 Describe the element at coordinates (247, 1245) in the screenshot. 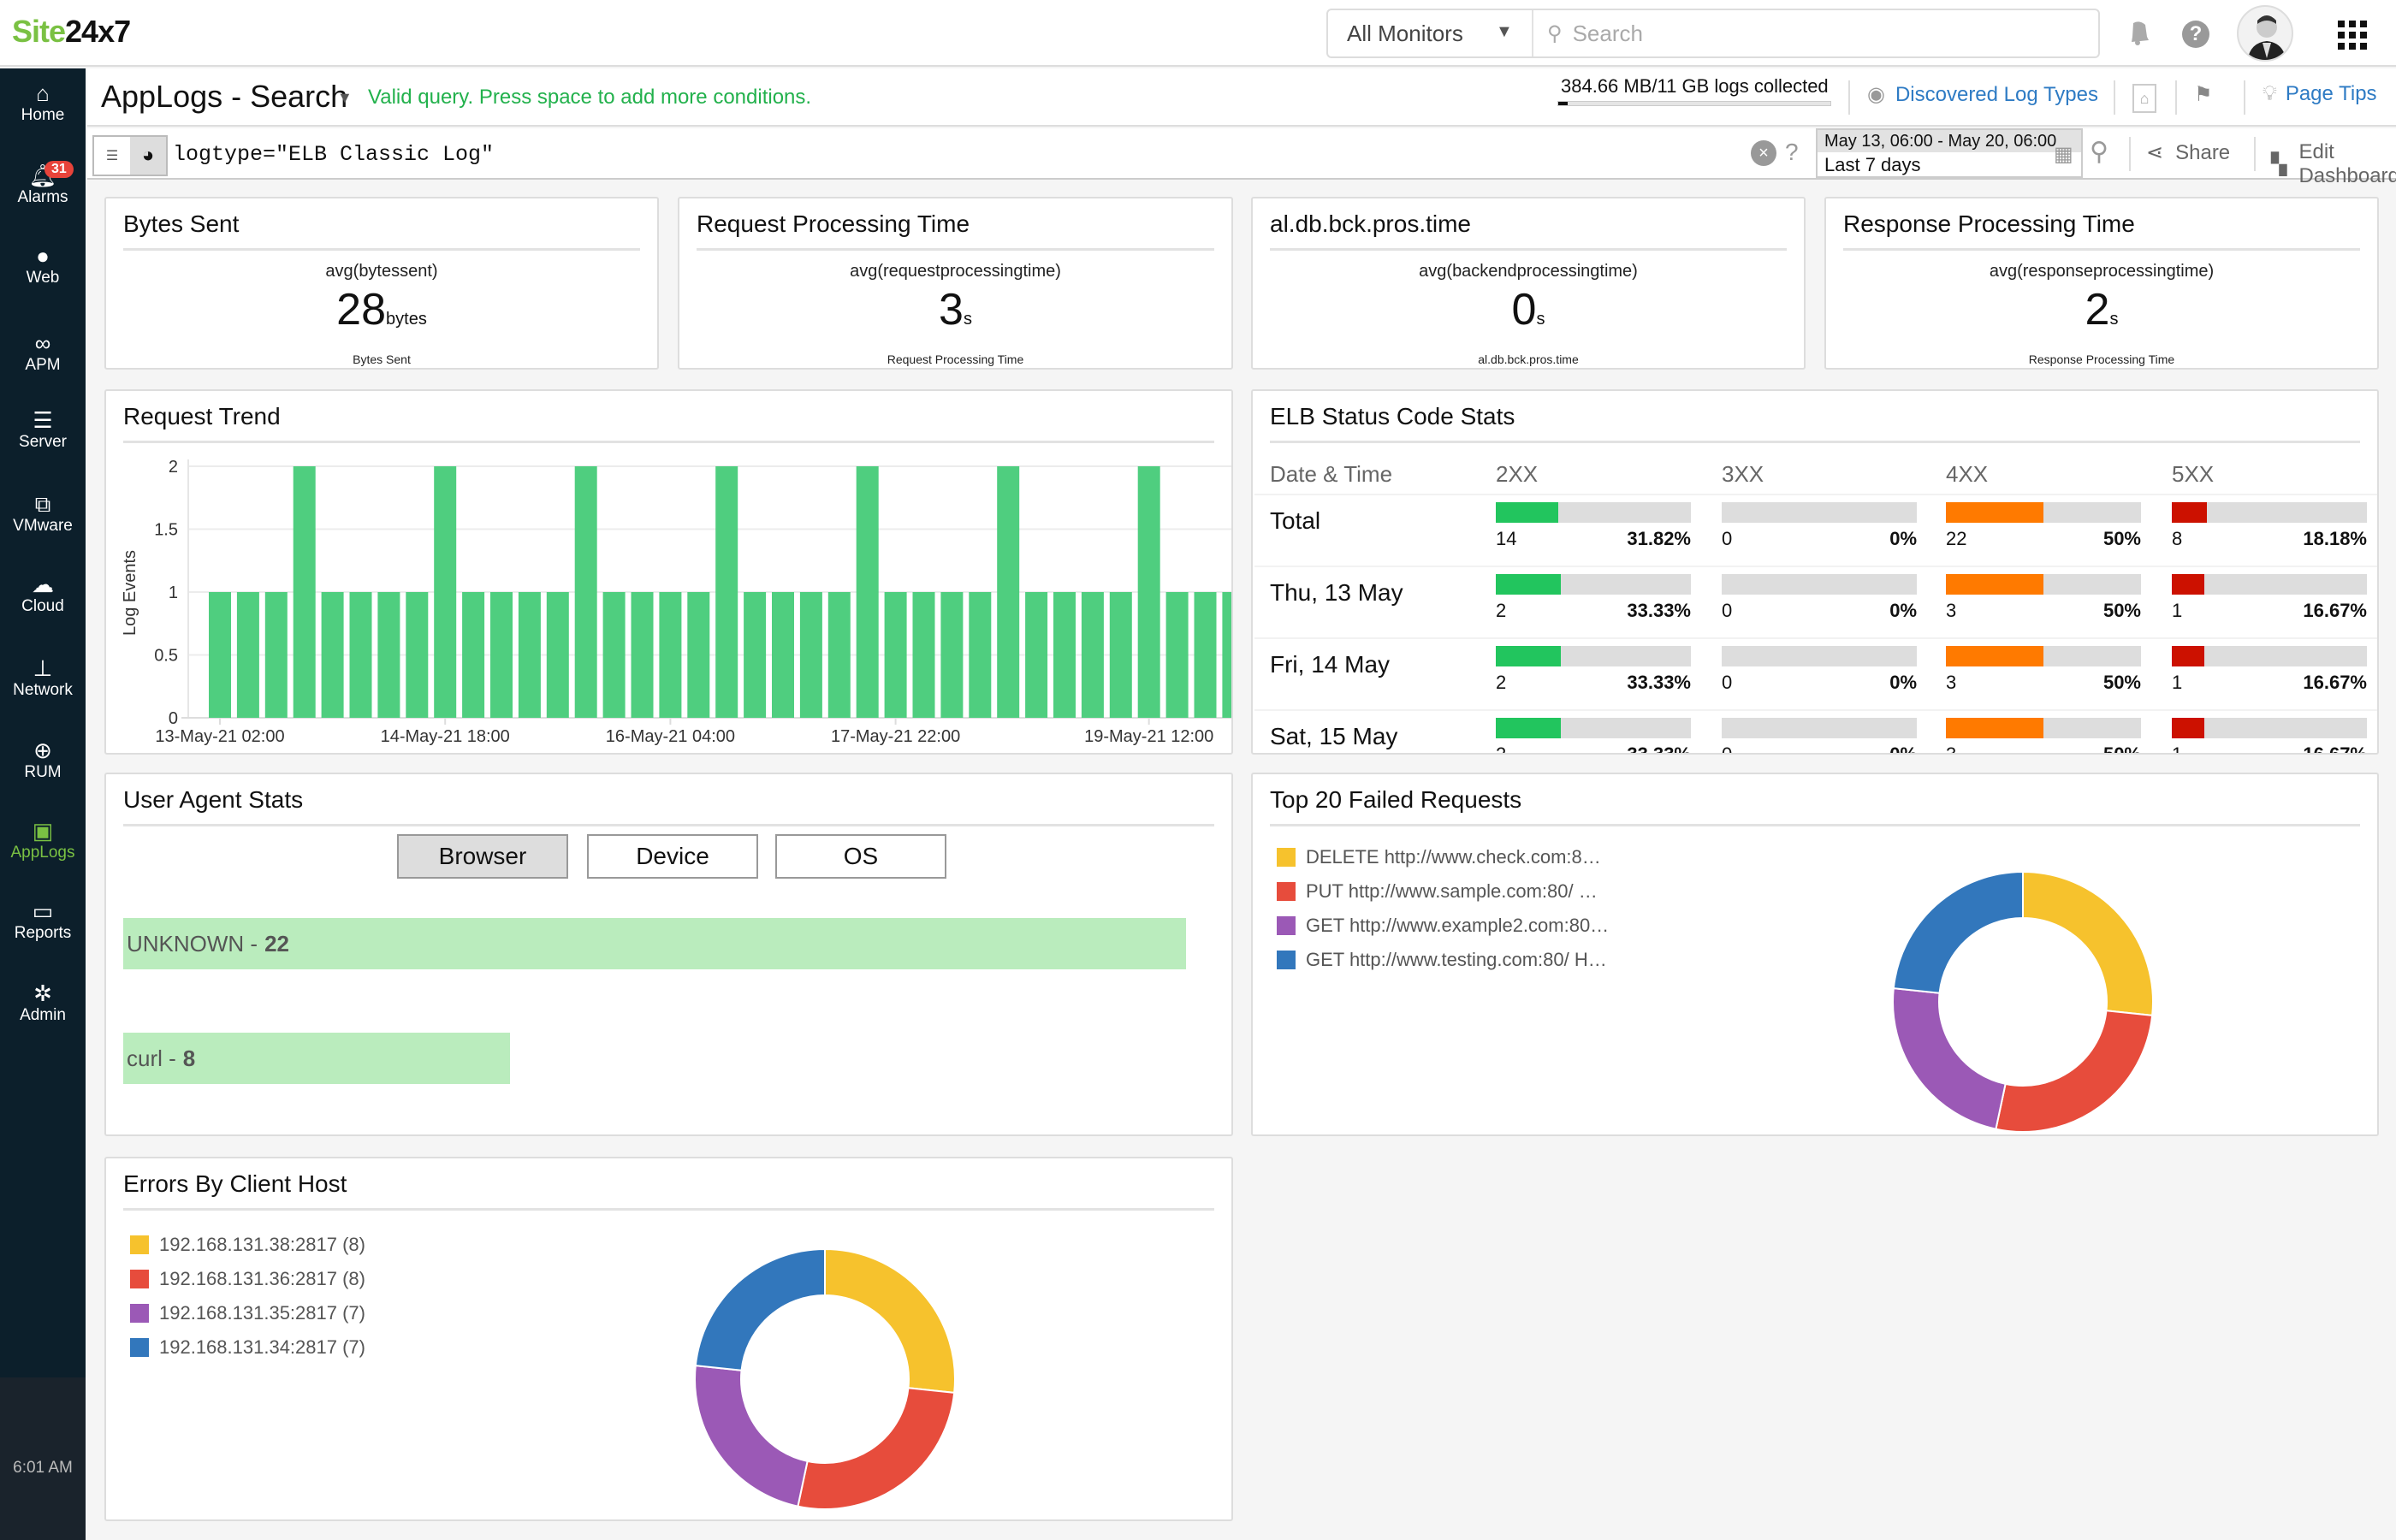

I see `legend-item: 192.168.131.38:2817 (8)` at that location.